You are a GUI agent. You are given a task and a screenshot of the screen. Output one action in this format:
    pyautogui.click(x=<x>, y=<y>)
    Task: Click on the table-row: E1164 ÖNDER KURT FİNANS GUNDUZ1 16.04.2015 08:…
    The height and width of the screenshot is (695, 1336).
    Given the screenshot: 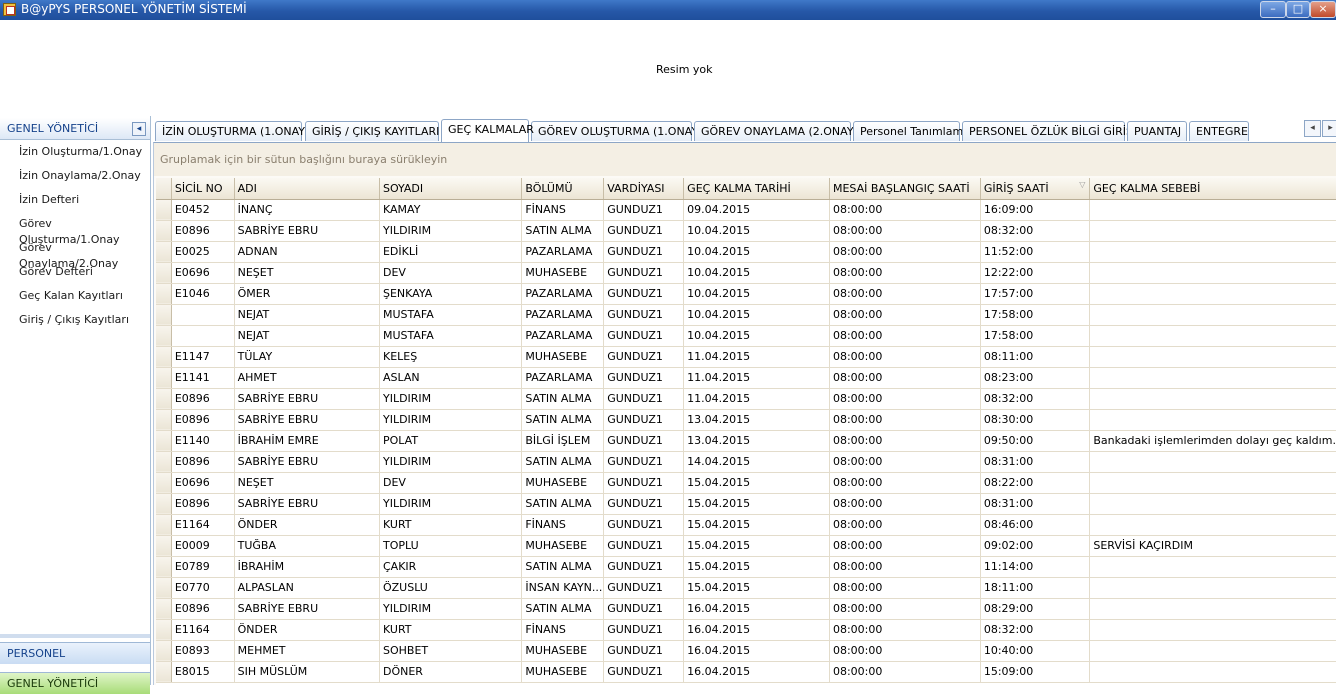 What is the action you would take?
    pyautogui.click(x=746, y=630)
    